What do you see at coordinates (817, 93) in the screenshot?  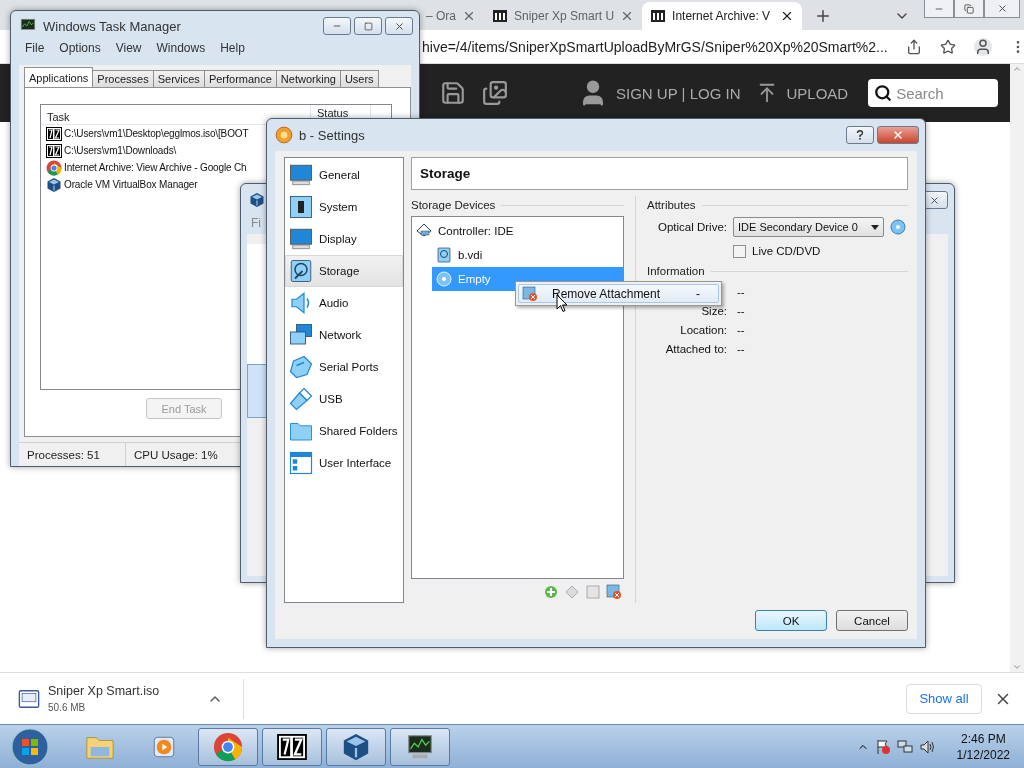 I see `upload-link: UPLOAD` at bounding box center [817, 93].